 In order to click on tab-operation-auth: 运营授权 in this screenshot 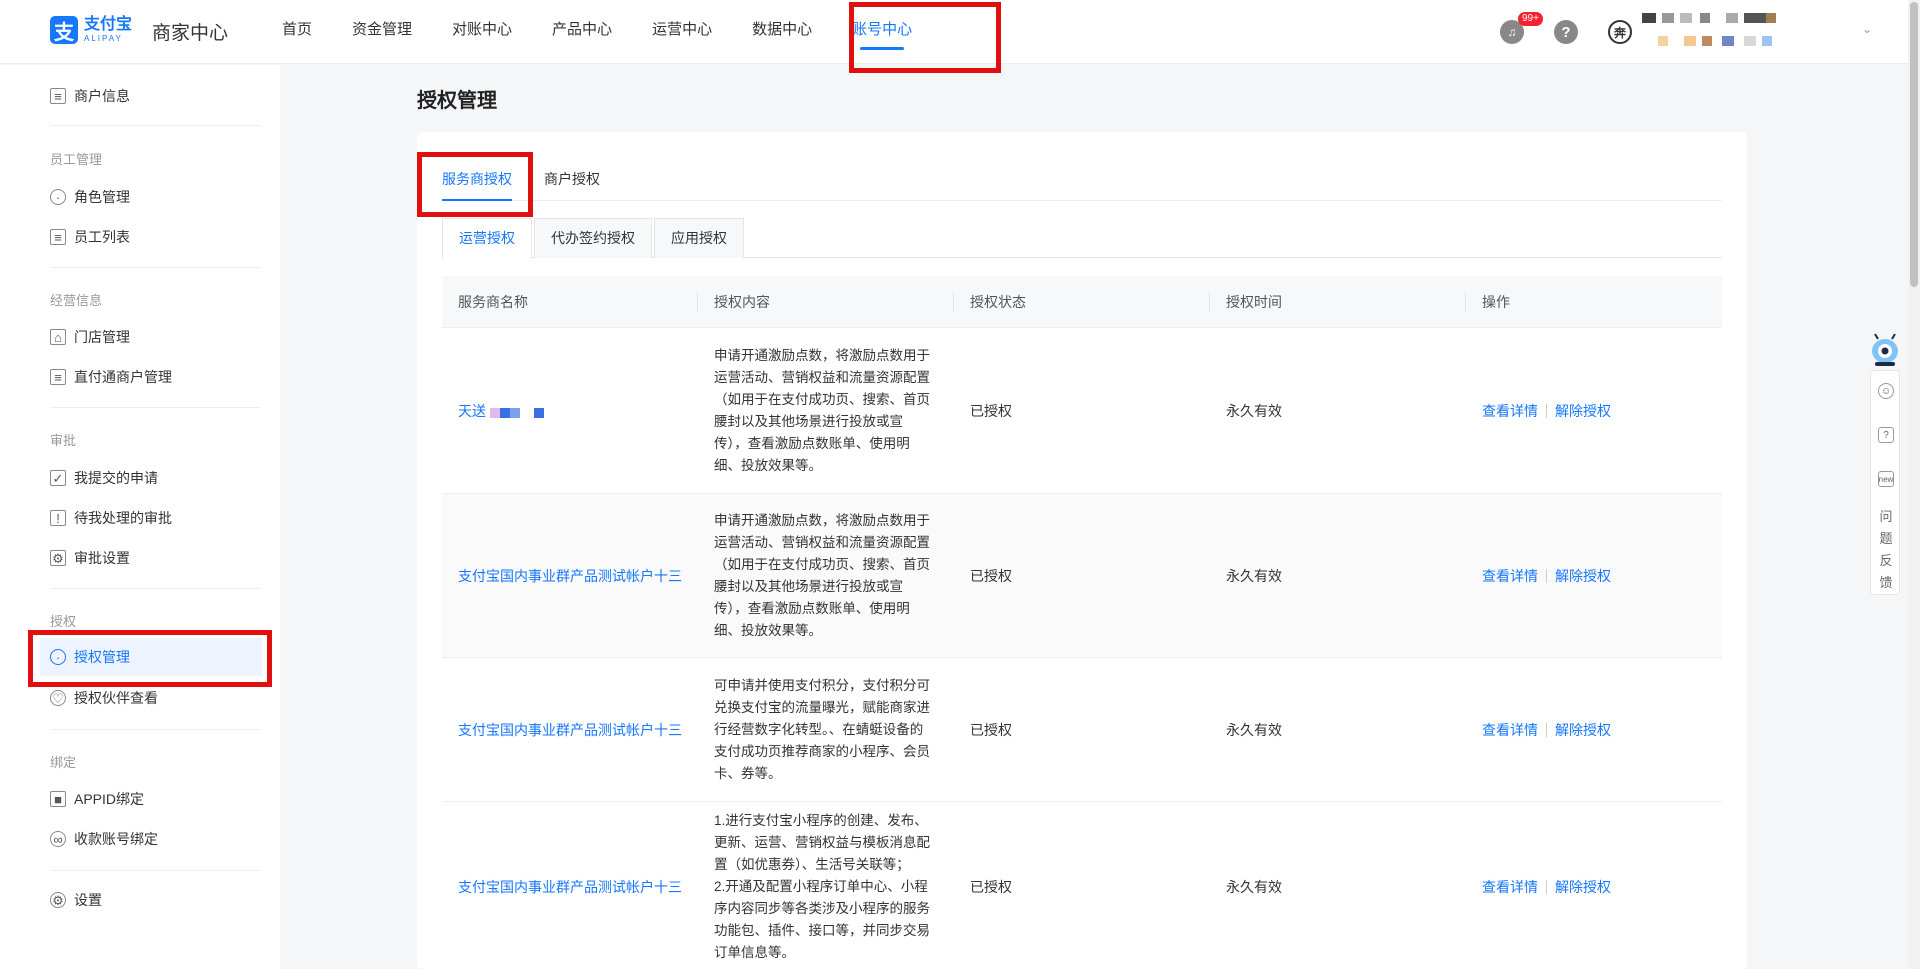, I will do `click(487, 238)`.